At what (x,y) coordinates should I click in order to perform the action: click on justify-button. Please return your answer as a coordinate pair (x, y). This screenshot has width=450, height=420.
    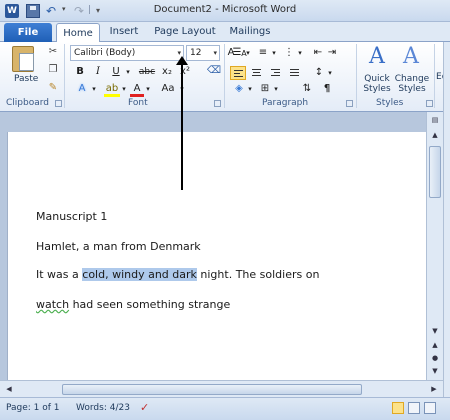
    Looking at the image, I should click on (295, 73).